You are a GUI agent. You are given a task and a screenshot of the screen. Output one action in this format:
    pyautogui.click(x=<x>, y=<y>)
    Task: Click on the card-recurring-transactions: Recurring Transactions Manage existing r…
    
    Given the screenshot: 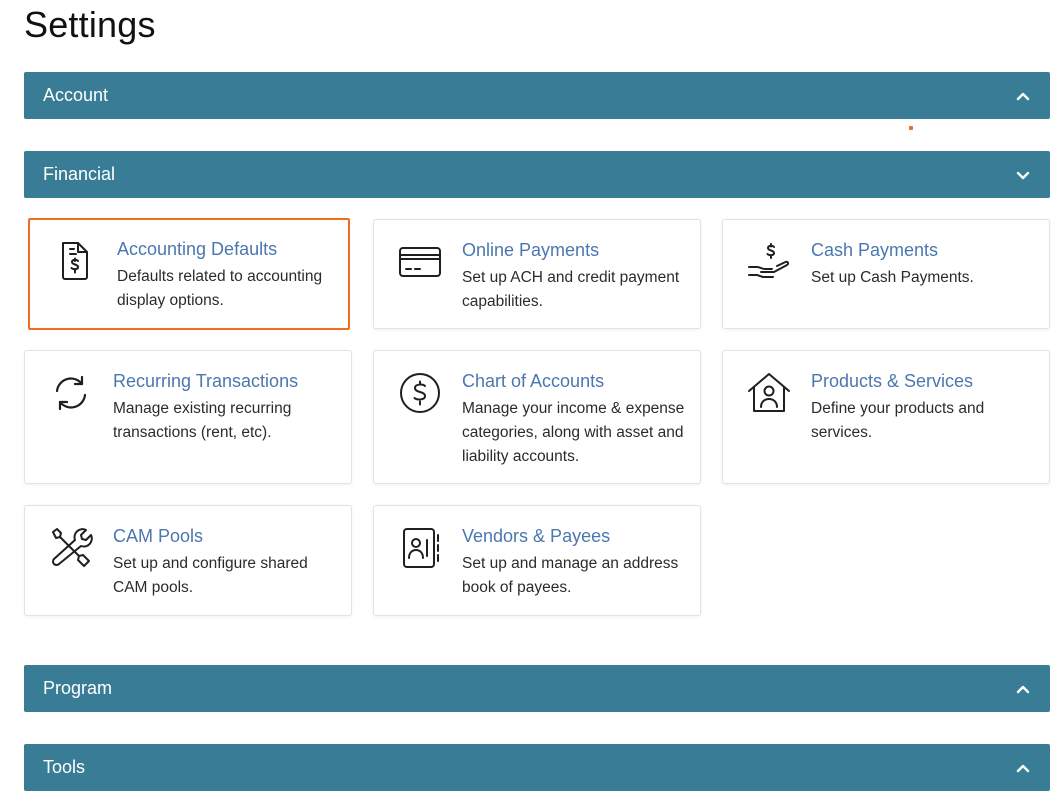 What is the action you would take?
    pyautogui.click(x=188, y=417)
    